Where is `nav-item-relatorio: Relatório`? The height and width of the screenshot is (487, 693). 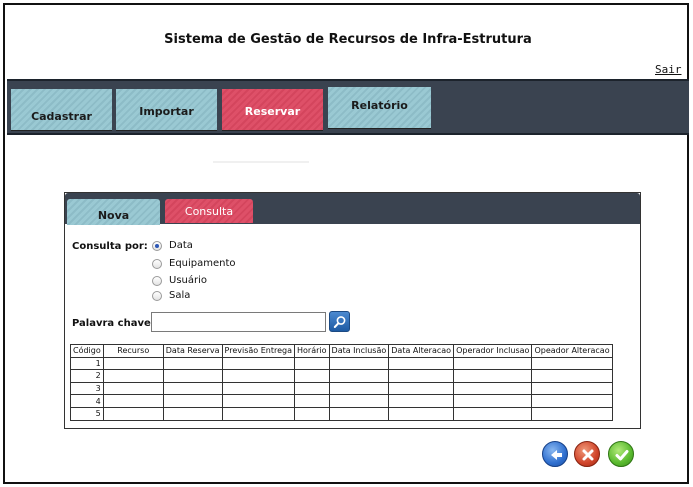
nav-item-relatorio: Relatório is located at coordinates (379, 108).